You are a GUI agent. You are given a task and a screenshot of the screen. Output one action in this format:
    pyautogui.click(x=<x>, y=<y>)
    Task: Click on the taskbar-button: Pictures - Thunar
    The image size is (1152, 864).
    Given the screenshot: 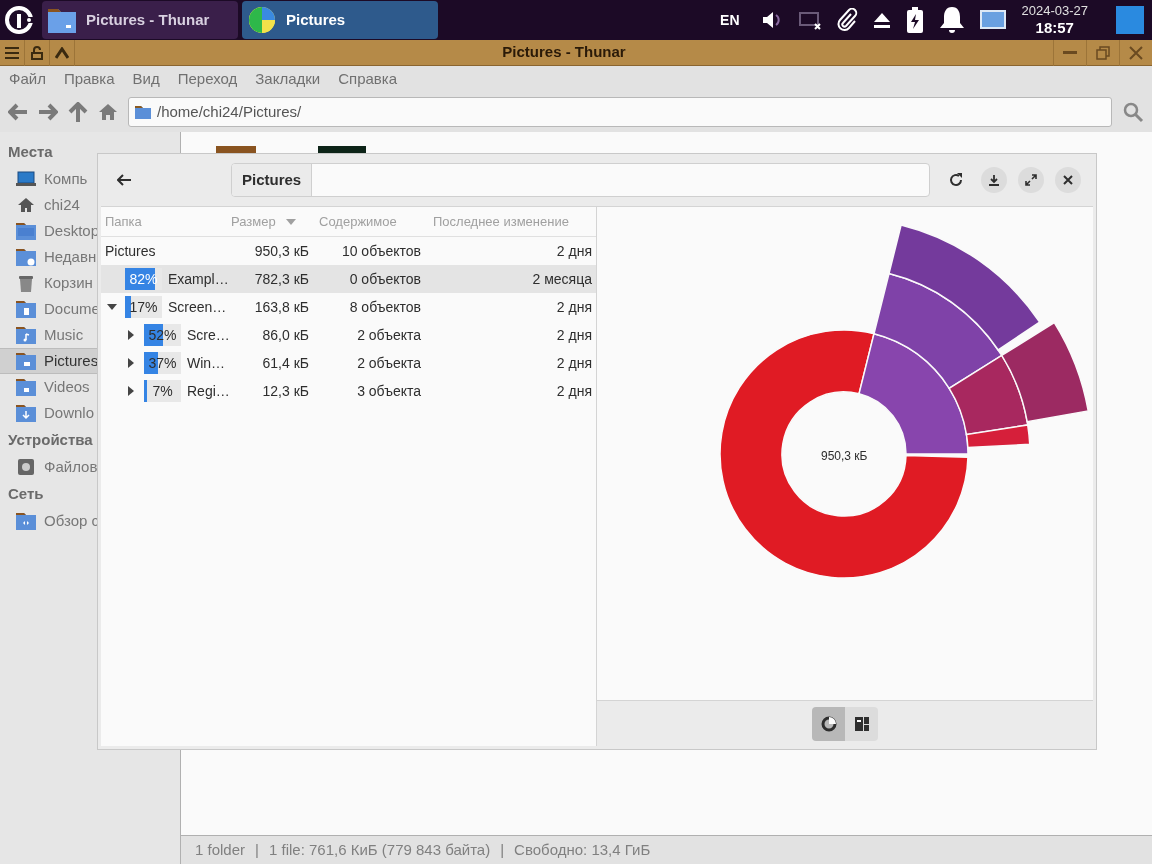 What is the action you would take?
    pyautogui.click(x=140, y=20)
    